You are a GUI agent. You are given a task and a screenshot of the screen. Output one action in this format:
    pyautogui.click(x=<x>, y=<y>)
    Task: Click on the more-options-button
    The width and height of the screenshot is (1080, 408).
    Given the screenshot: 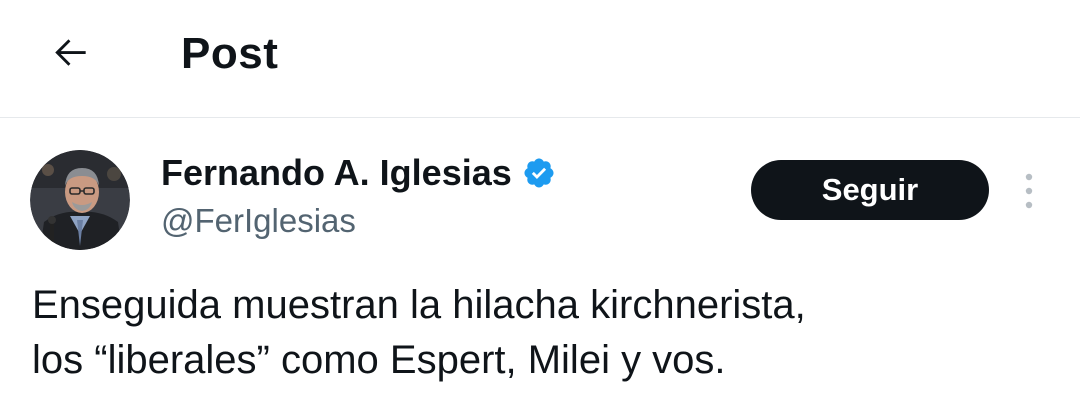 What is the action you would take?
    pyautogui.click(x=1029, y=191)
    